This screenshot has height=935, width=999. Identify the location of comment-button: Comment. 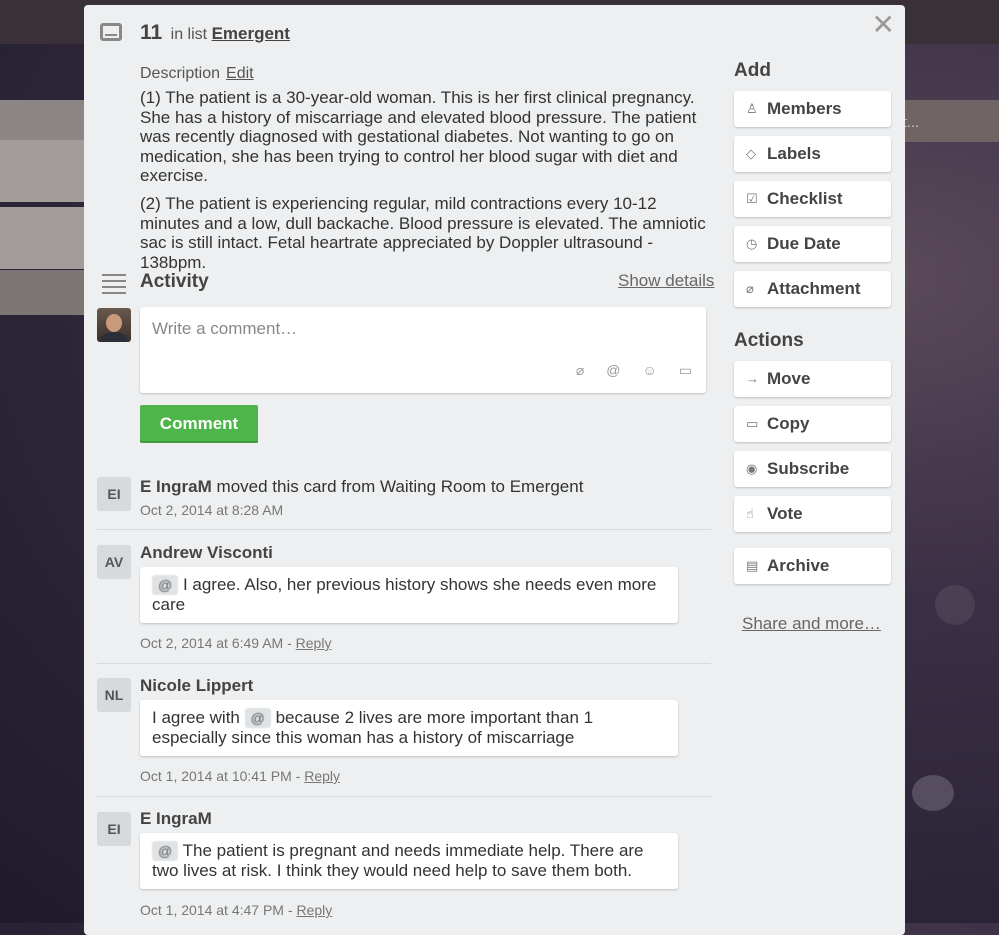
(199, 424).